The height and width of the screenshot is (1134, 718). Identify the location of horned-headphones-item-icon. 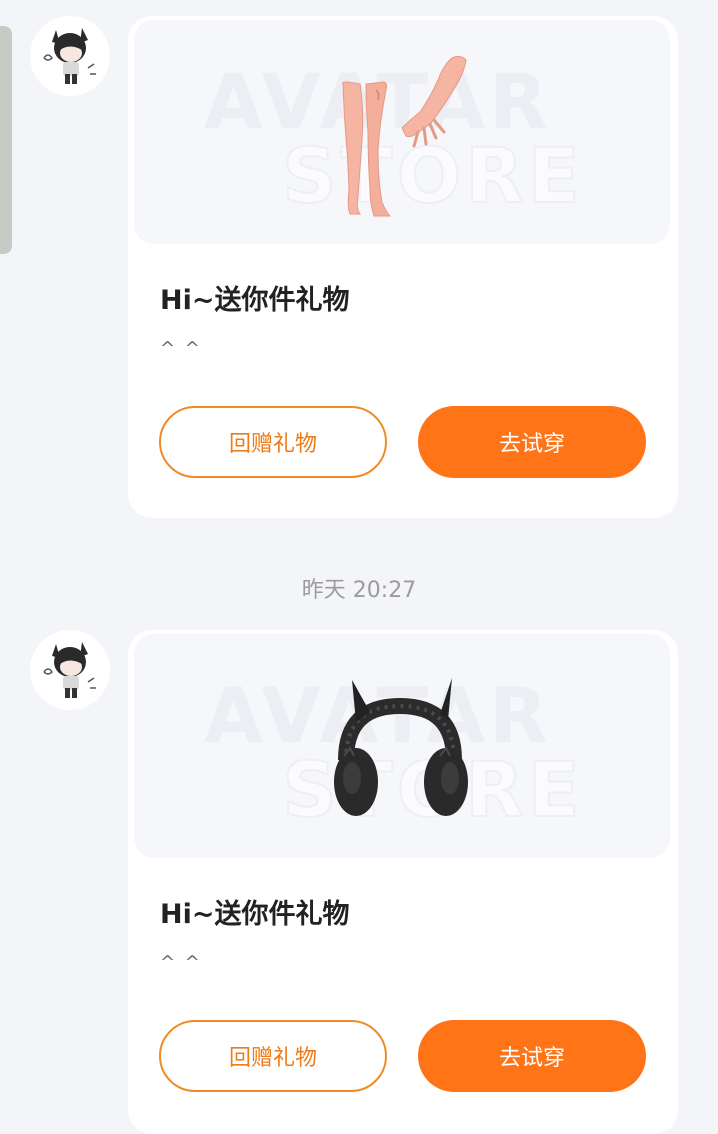
(401, 747).